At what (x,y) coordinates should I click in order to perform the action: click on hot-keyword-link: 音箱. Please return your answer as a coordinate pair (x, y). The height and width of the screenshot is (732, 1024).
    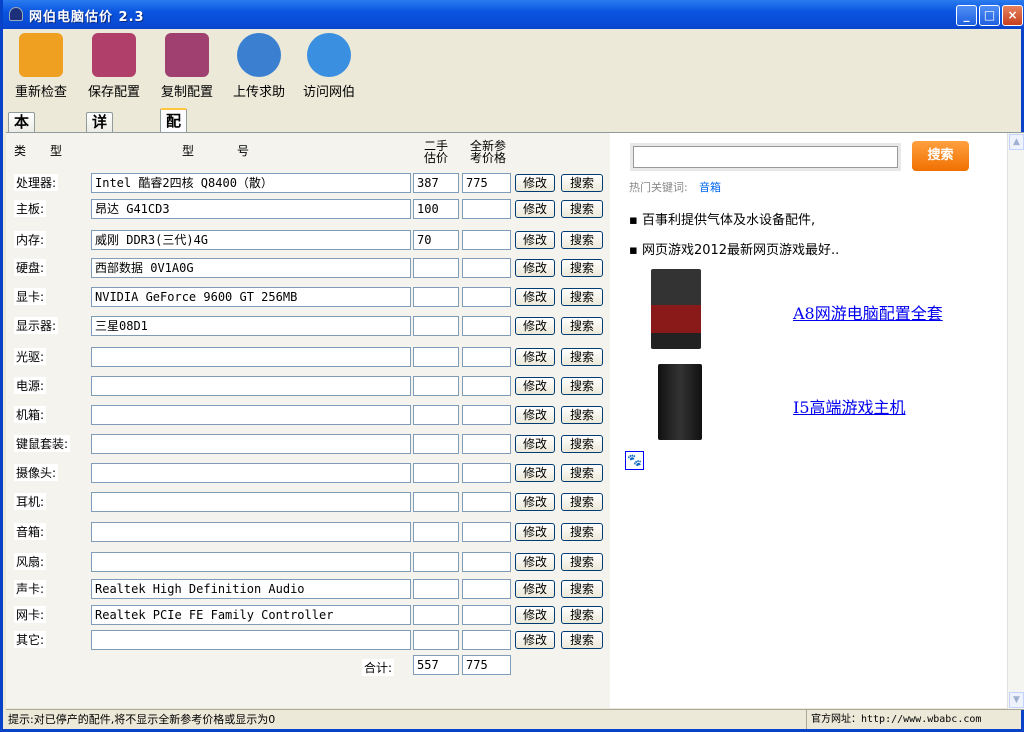
    Looking at the image, I should click on (710, 187).